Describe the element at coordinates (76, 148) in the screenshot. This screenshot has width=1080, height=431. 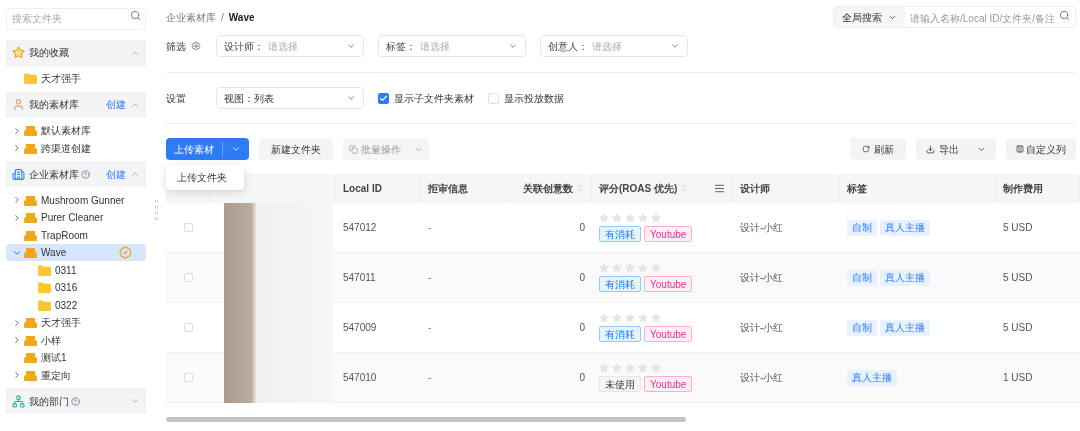
I see `tree-item: 跨渠道创建` at that location.